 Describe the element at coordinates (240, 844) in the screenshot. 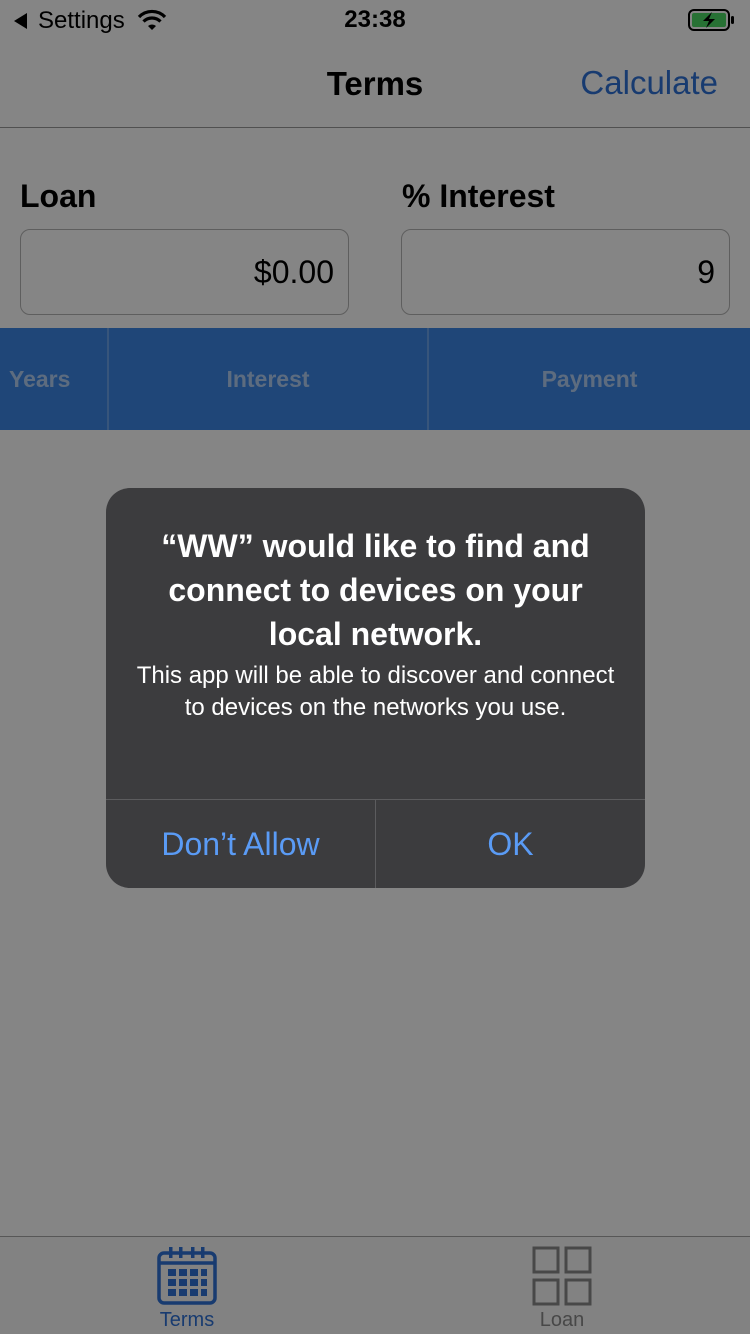

I see `dont-allow-button: Don’t Allow` at that location.